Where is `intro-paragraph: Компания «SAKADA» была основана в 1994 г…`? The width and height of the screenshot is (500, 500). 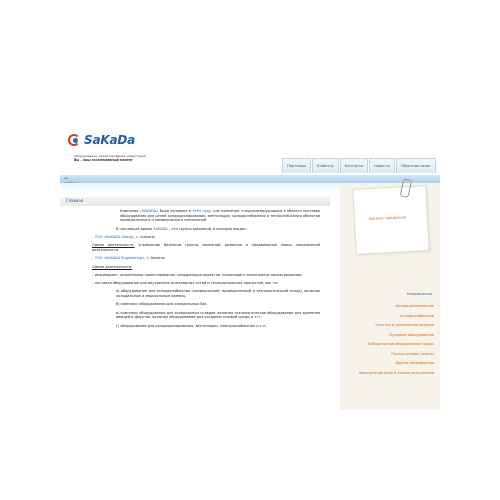
intro-paragraph: Компания «SAKADA» была основана в 1994 г… is located at coordinates (220, 216).